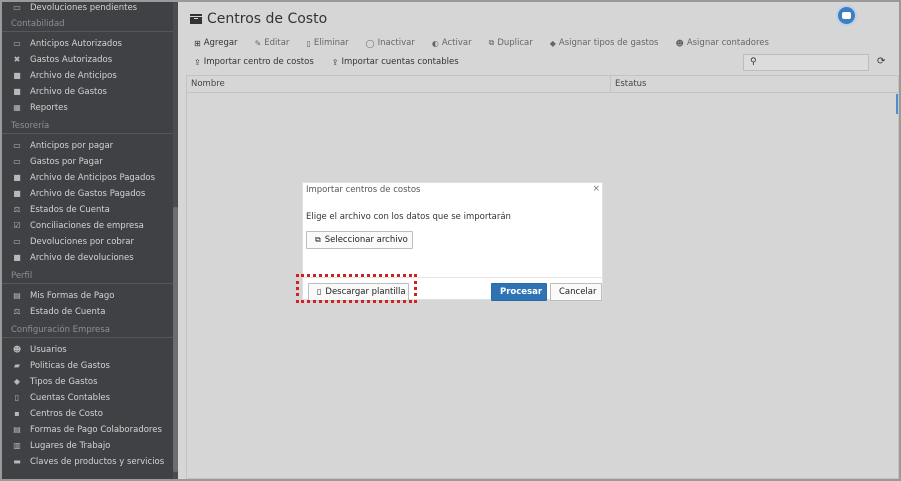 The height and width of the screenshot is (481, 901). Describe the element at coordinates (66, 162) in the screenshot. I see `sidebar-item-label: Gastos por Pagar` at that location.